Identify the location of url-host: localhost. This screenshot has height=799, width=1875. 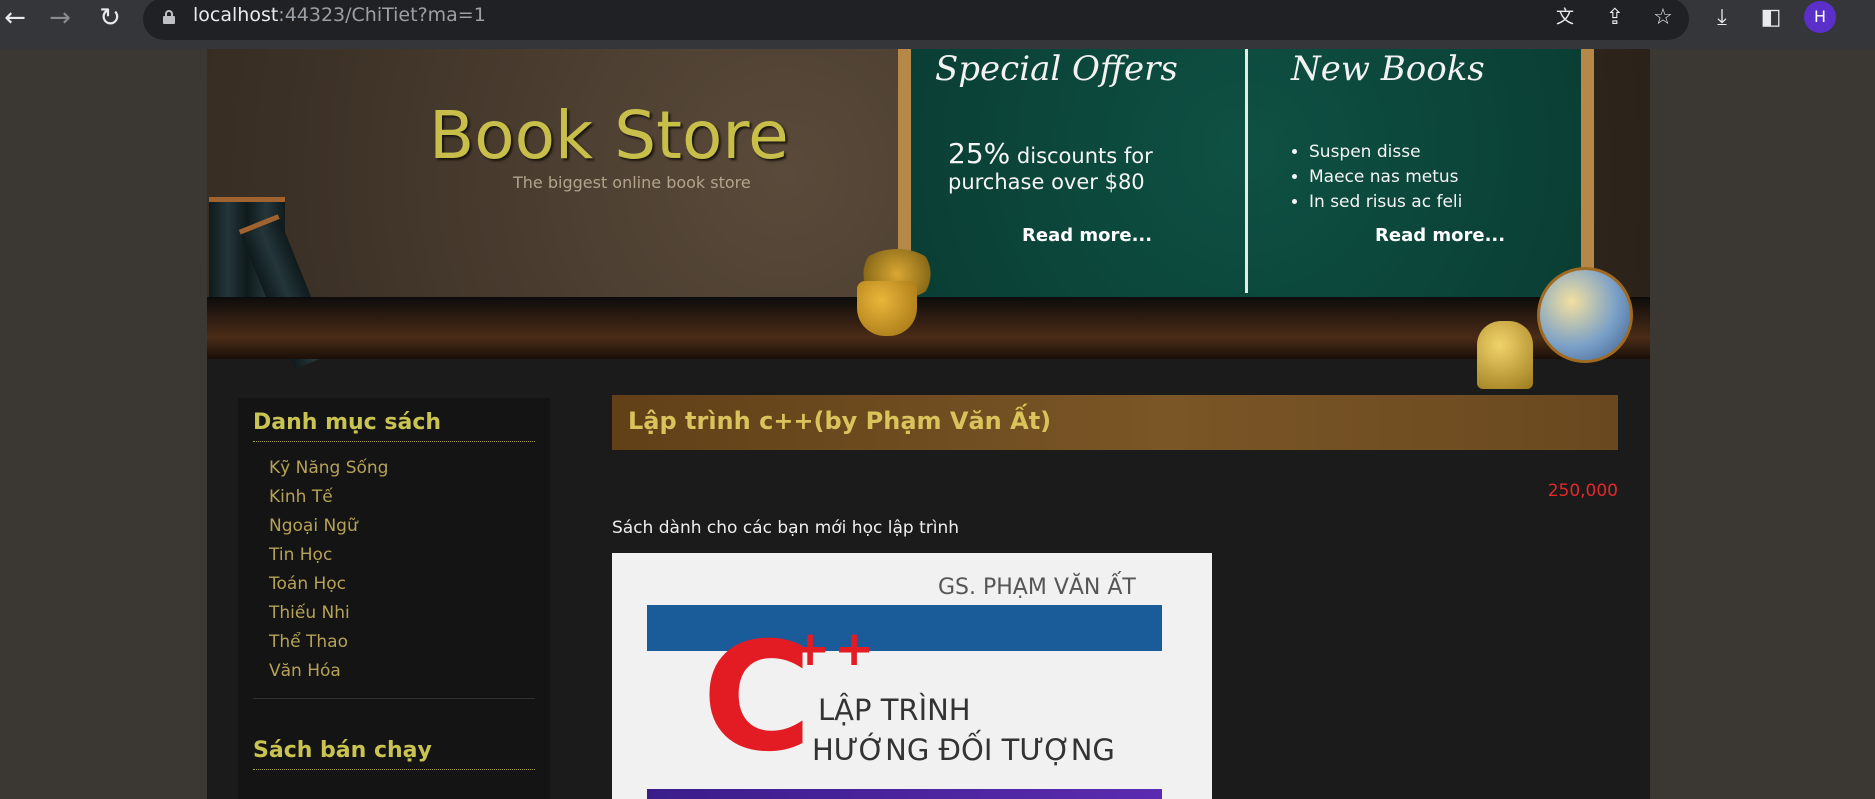
(236, 15).